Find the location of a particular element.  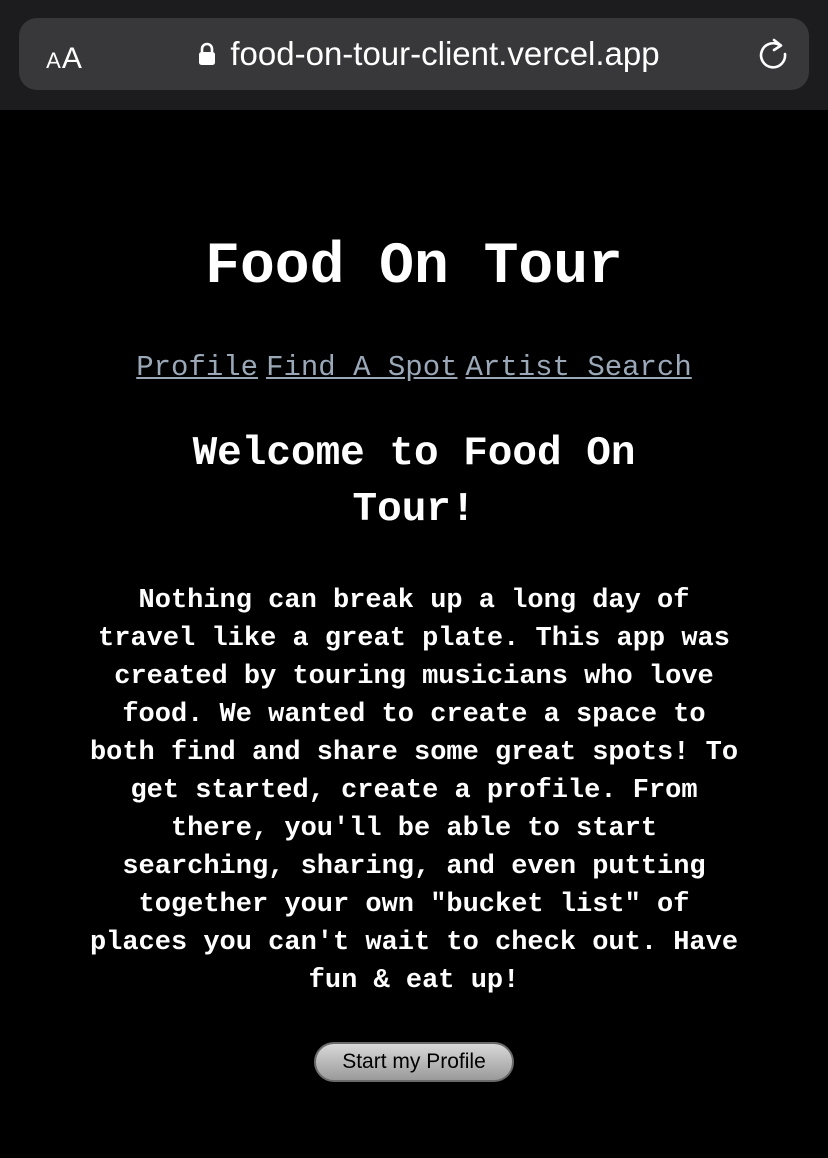

welcome-heading: Welcome to Food On Tour! is located at coordinates (414, 482).